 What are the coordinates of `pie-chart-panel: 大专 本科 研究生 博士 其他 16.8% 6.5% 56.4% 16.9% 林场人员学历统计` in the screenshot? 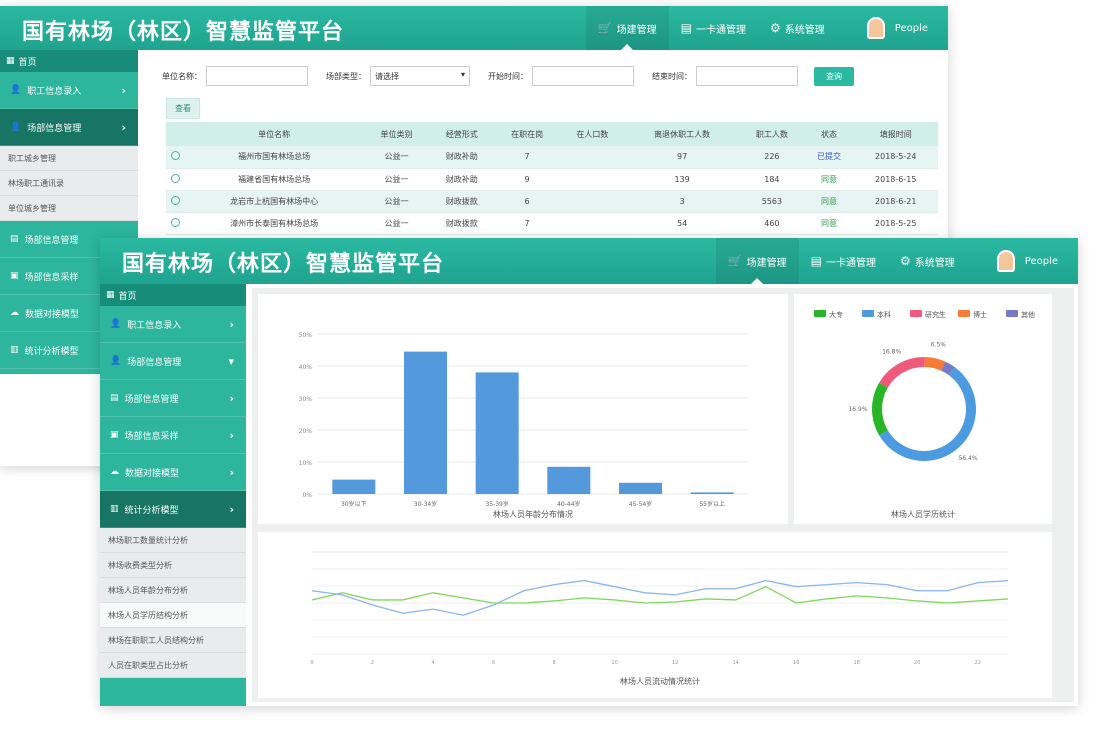 It's located at (923, 409).